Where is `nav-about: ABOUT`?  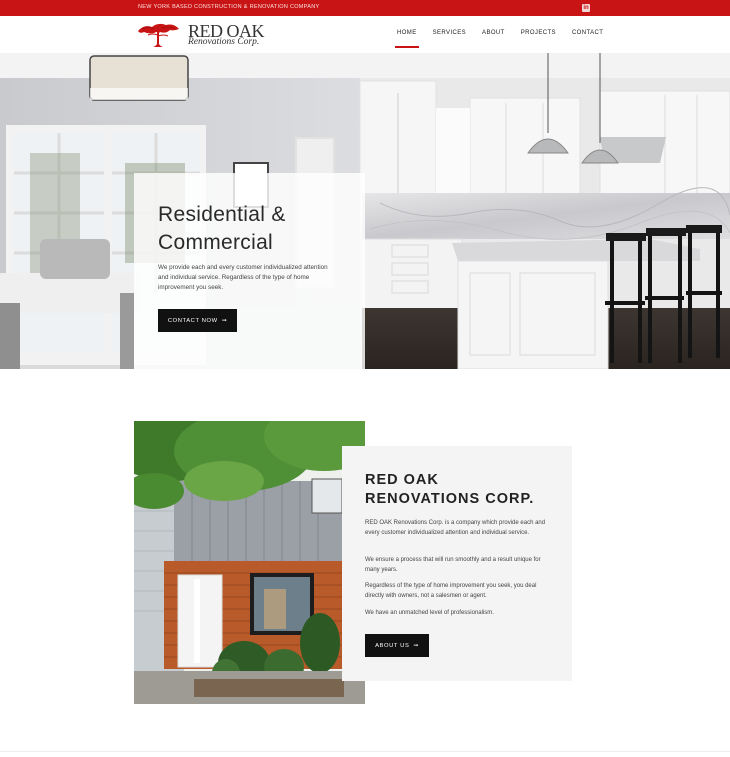
nav-about: ABOUT is located at coordinates (493, 39).